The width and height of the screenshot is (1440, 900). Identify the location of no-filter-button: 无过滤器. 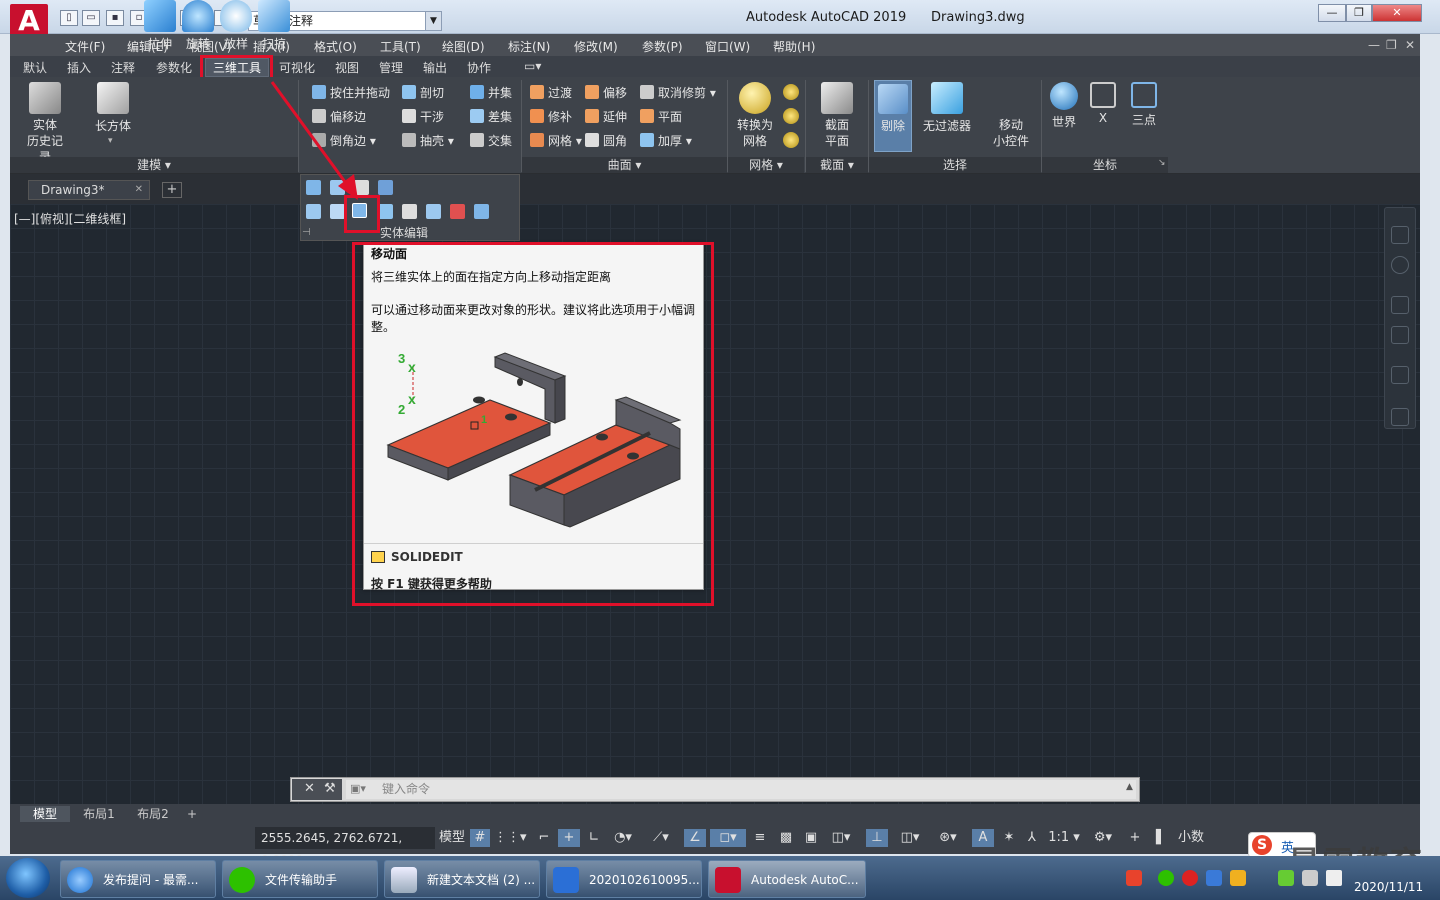
(947, 108).